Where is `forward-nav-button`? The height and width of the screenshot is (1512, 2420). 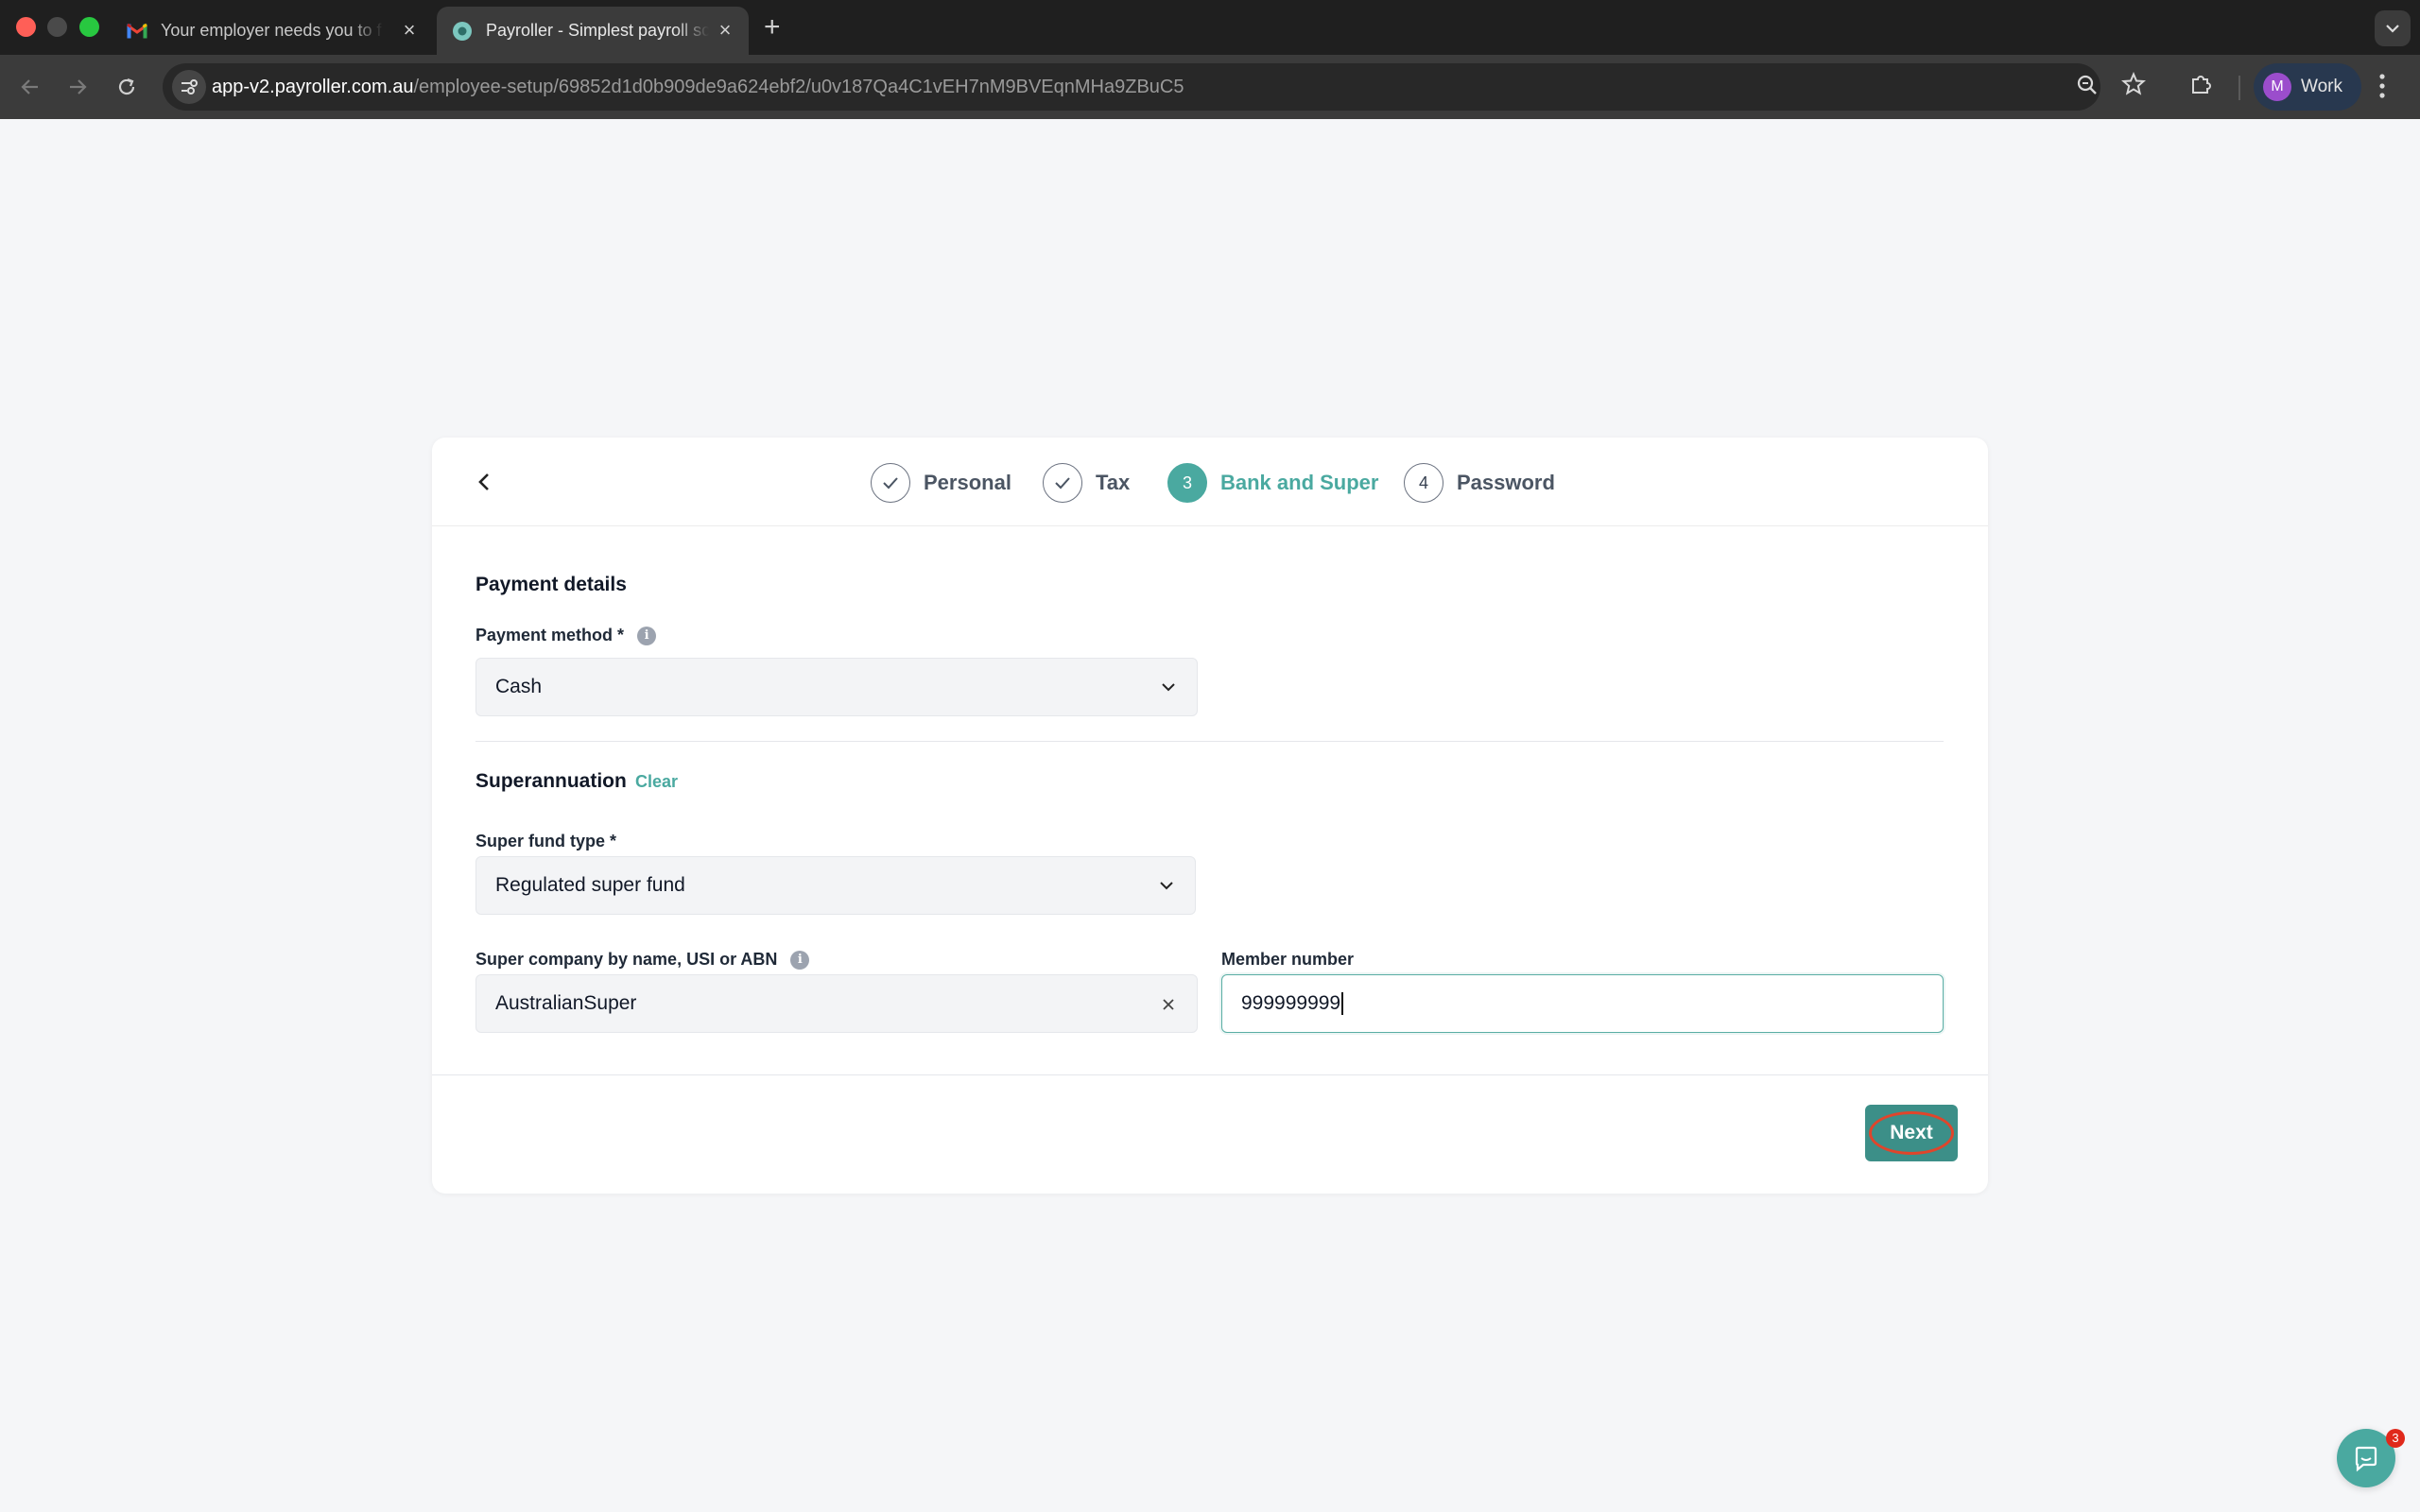
forward-nav-button is located at coordinates (77, 87).